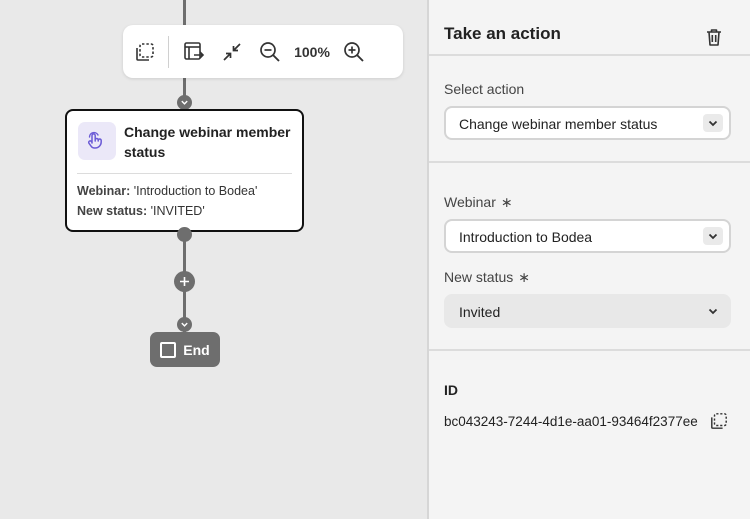  I want to click on end-input-port, so click(184, 324).